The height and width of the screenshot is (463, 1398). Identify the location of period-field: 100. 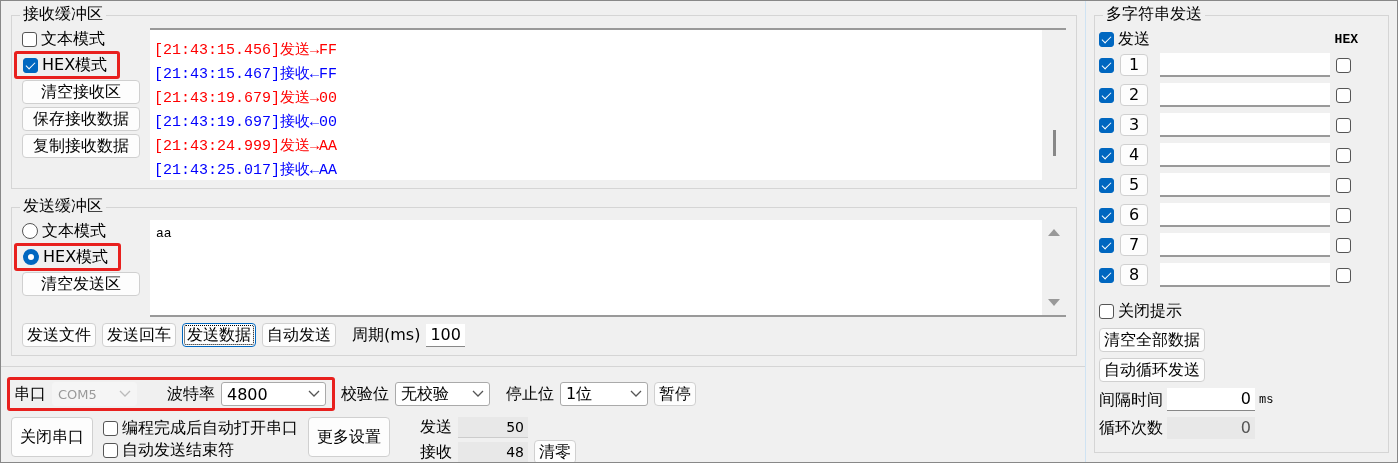
(445, 335).